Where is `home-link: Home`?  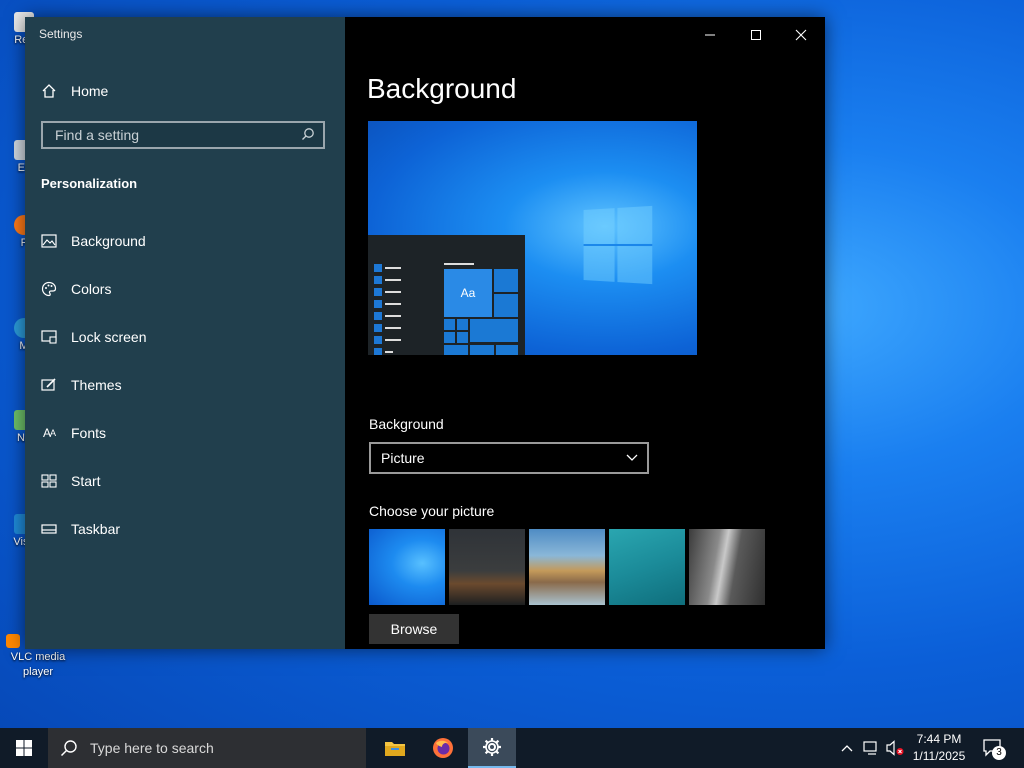 home-link: Home is located at coordinates (74, 91).